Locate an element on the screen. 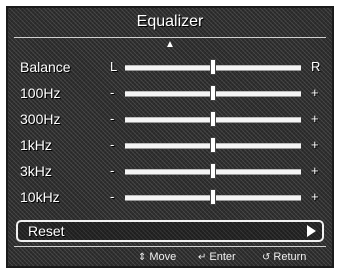 The image size is (340, 273). hint-move: ⇕ Move is located at coordinates (157, 257).